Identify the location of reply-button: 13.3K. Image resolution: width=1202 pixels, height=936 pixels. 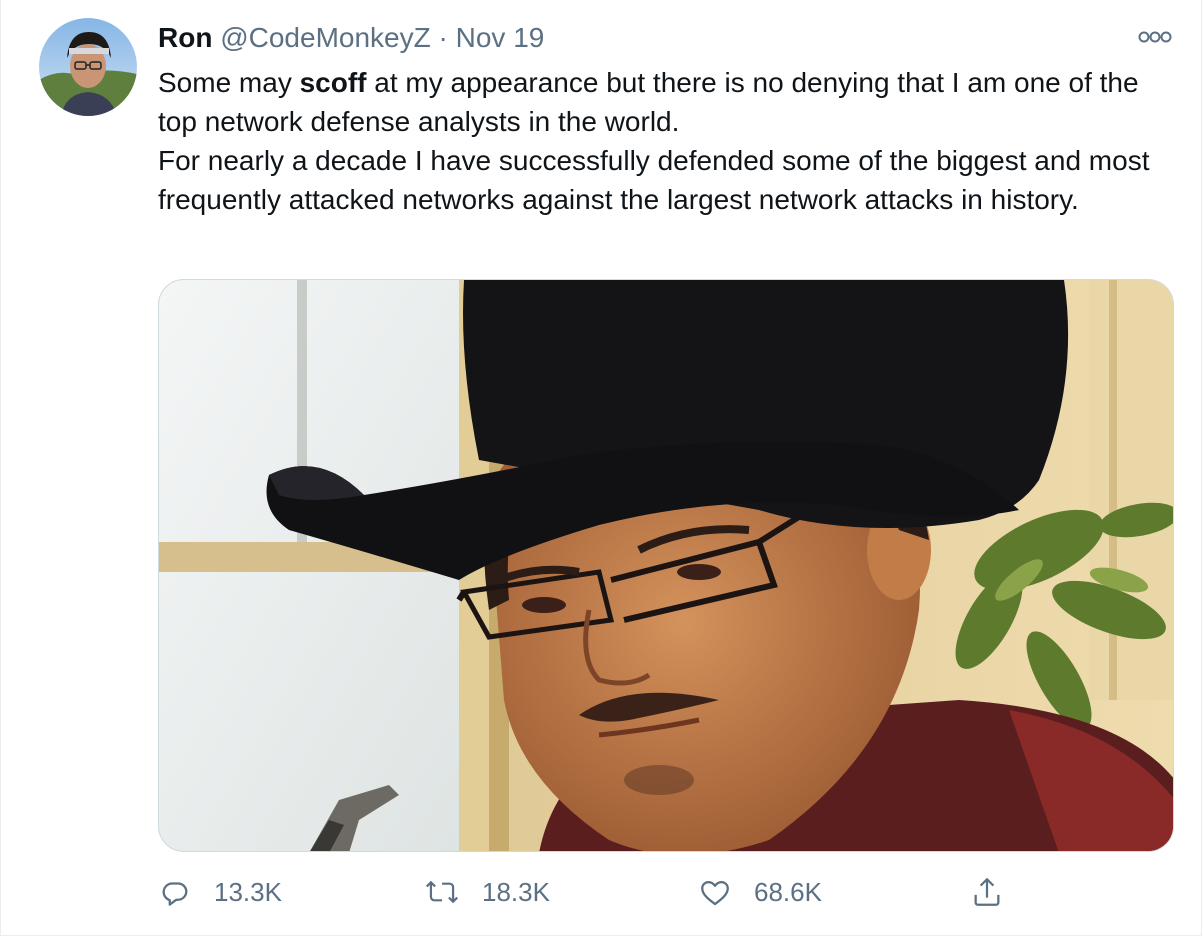
(220, 892).